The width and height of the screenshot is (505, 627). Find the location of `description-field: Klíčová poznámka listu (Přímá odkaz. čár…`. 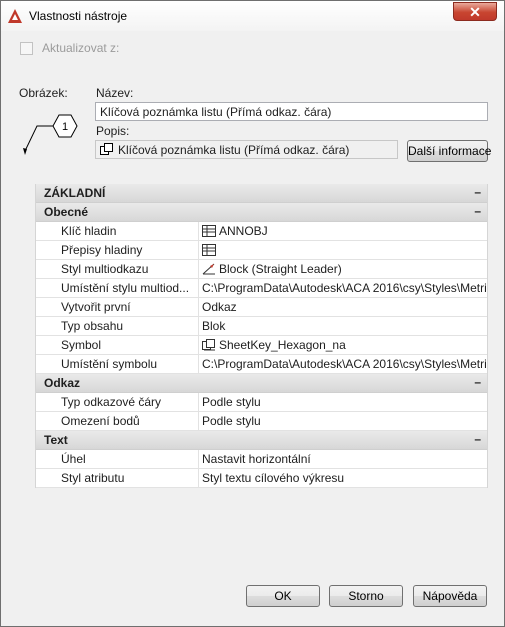

description-field: Klíčová poznámka listu (Přímá odkaz. čár… is located at coordinates (246, 149).